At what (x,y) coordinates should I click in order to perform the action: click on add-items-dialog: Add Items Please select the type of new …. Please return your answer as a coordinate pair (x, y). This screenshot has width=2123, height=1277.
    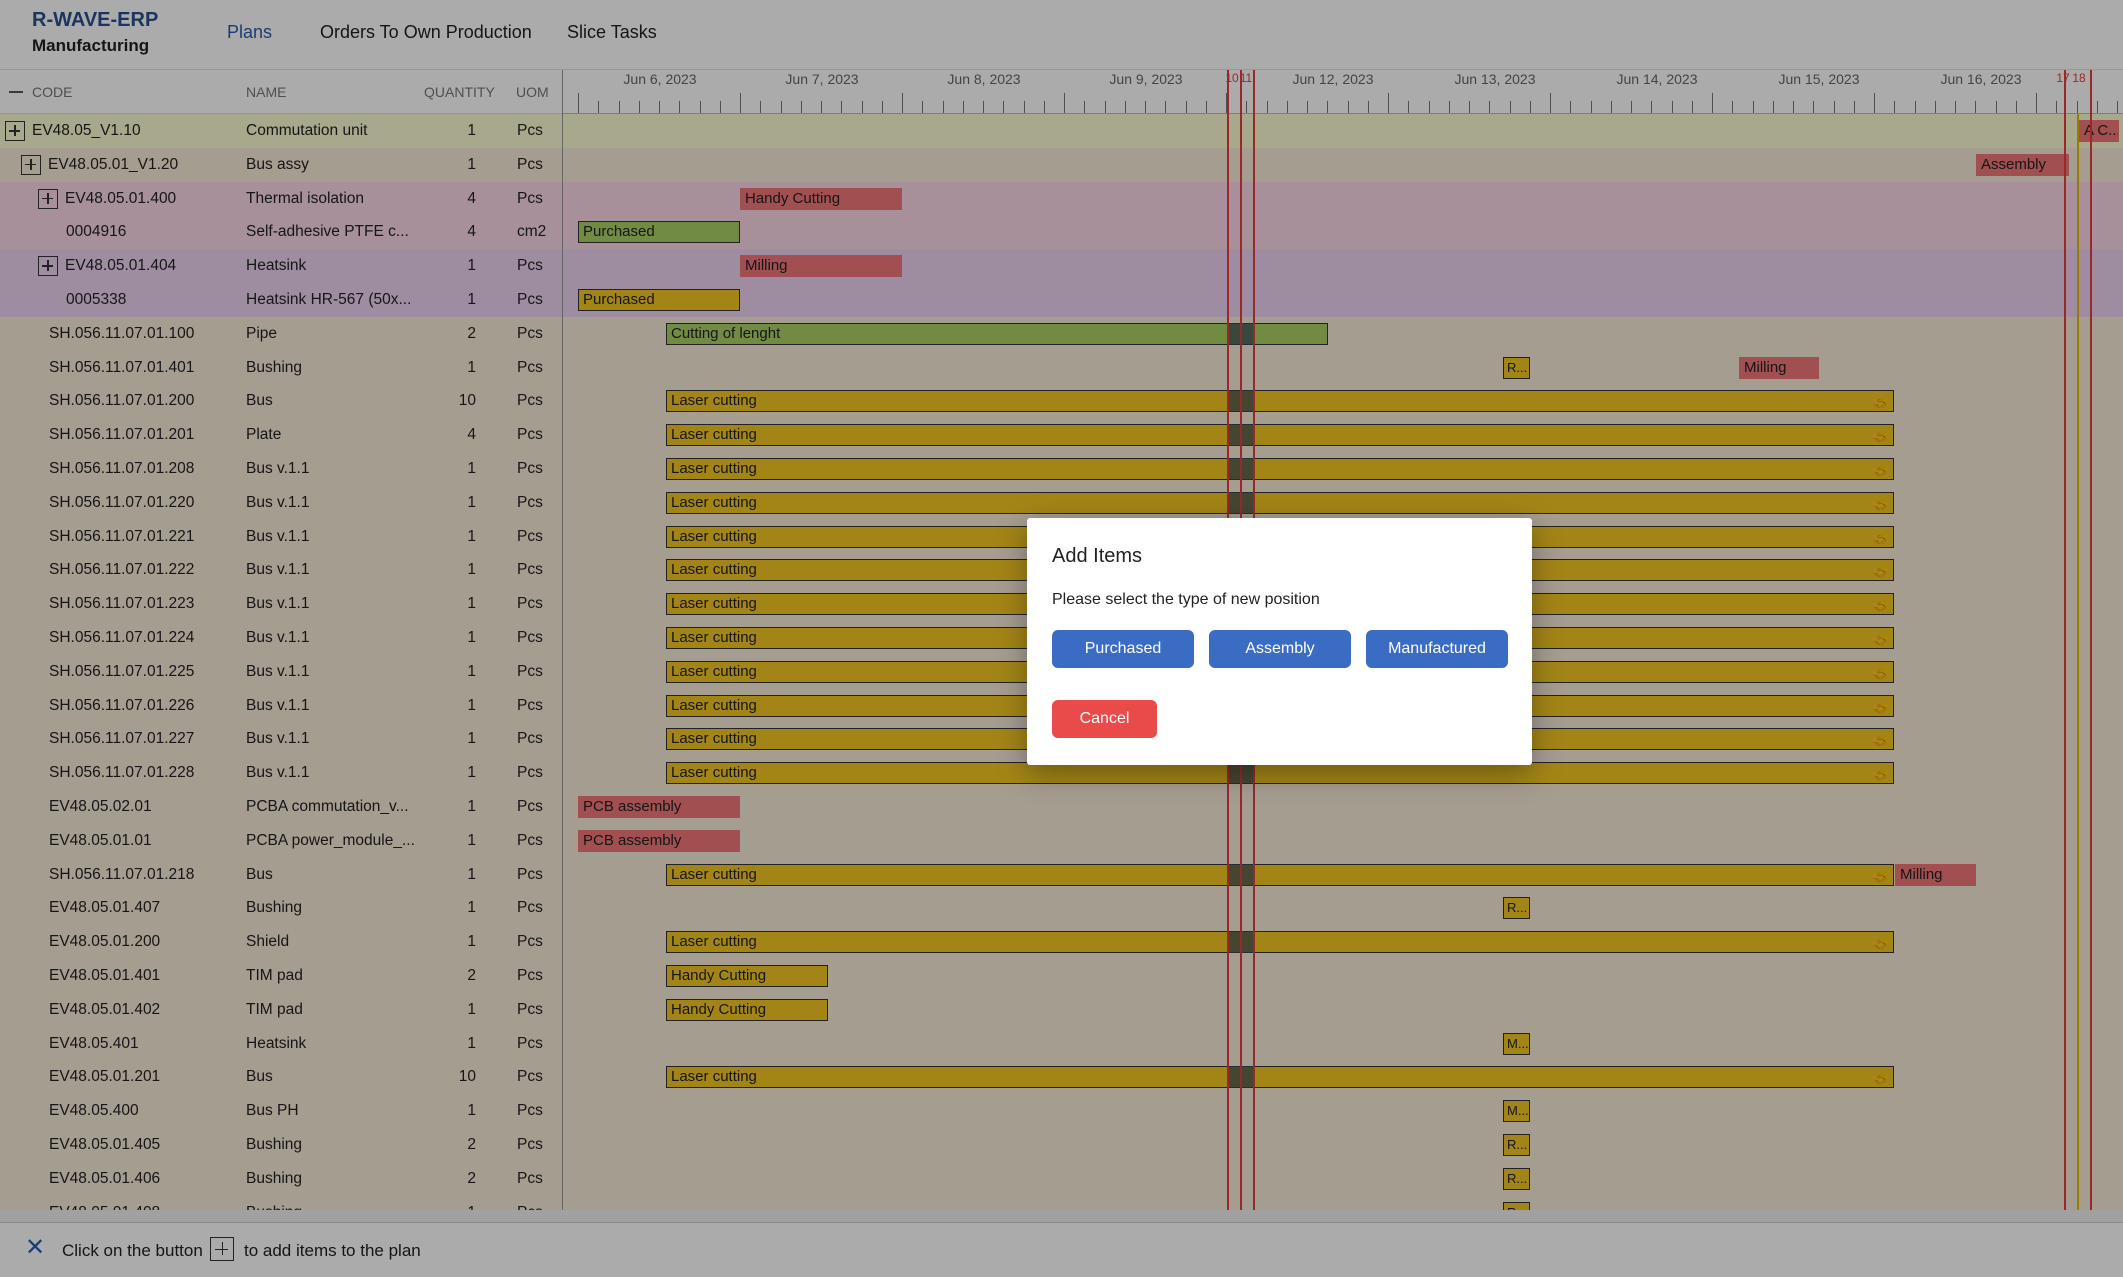
    Looking at the image, I should click on (1279, 641).